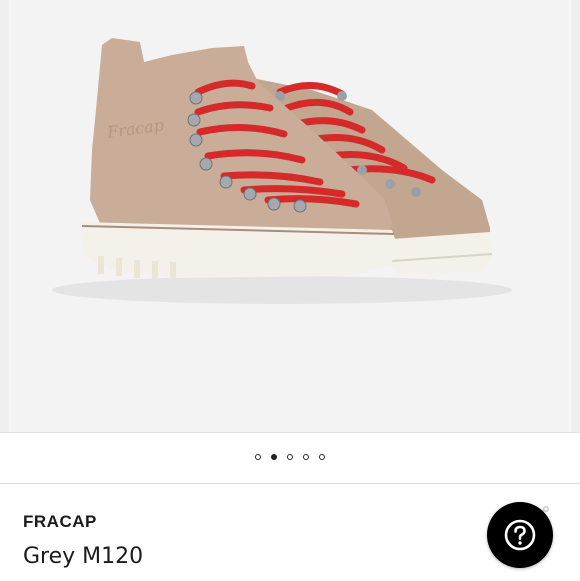  What do you see at coordinates (290, 432) in the screenshot?
I see `divider` at bounding box center [290, 432].